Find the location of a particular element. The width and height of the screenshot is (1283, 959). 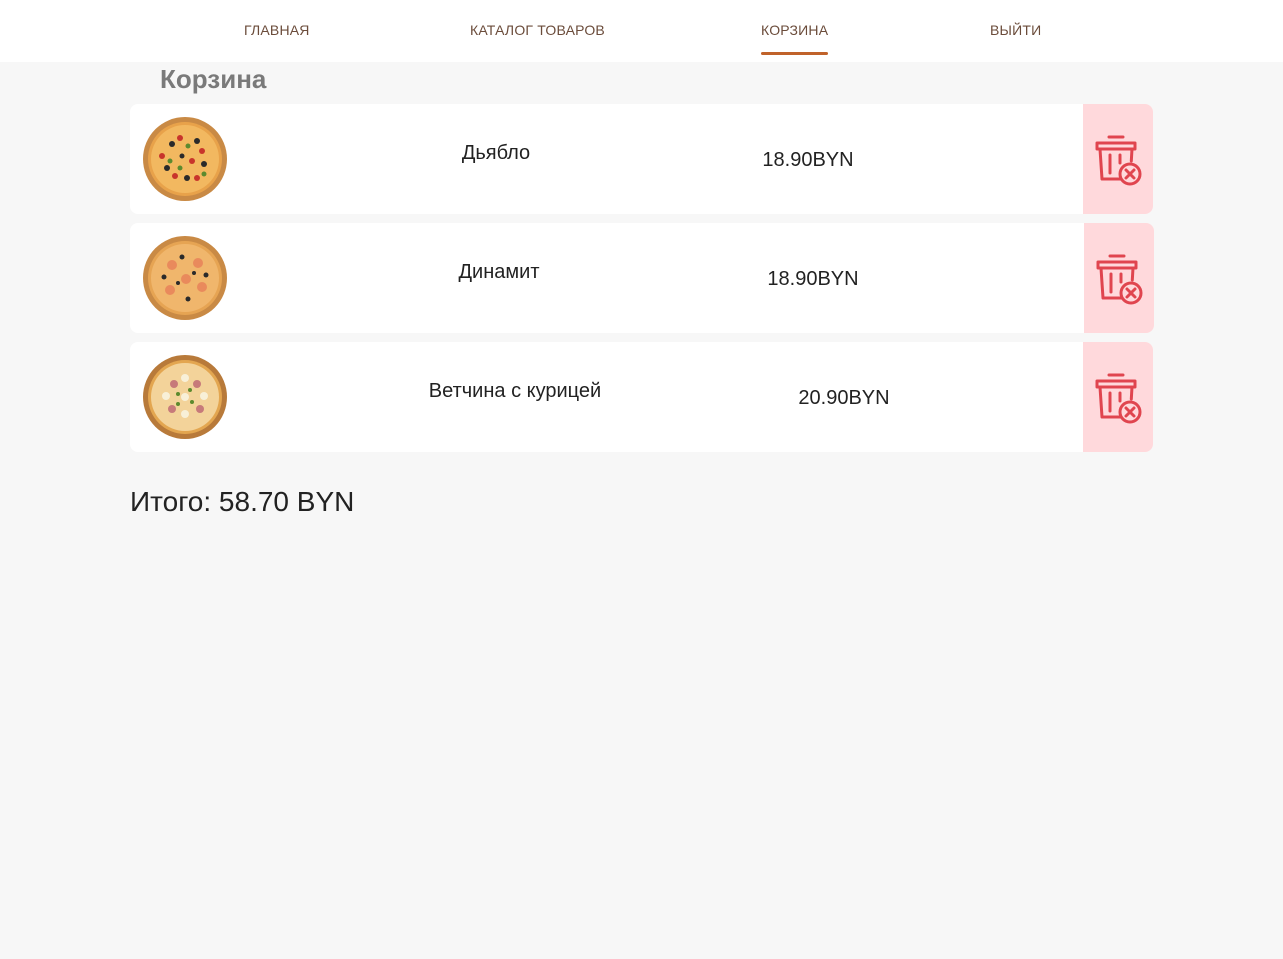

page-title: Корзина is located at coordinates (213, 79).